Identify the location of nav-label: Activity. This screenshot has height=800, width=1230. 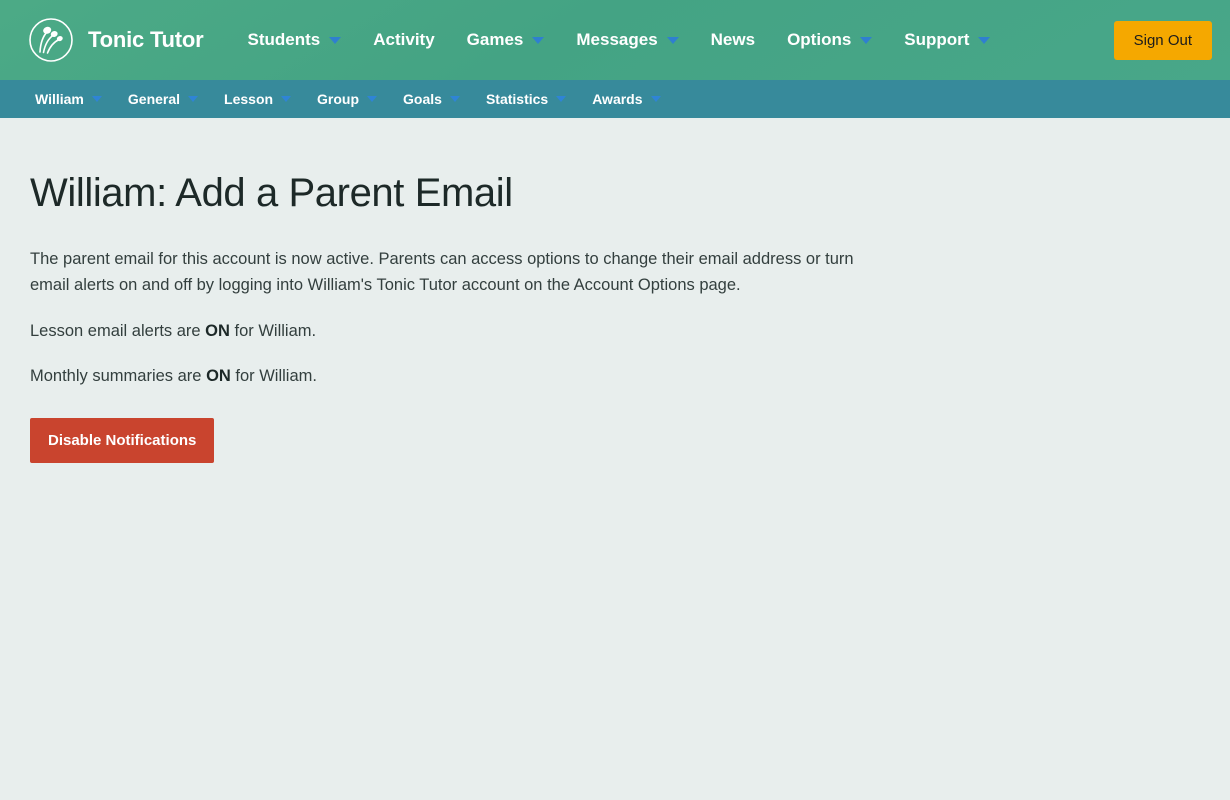
(404, 39).